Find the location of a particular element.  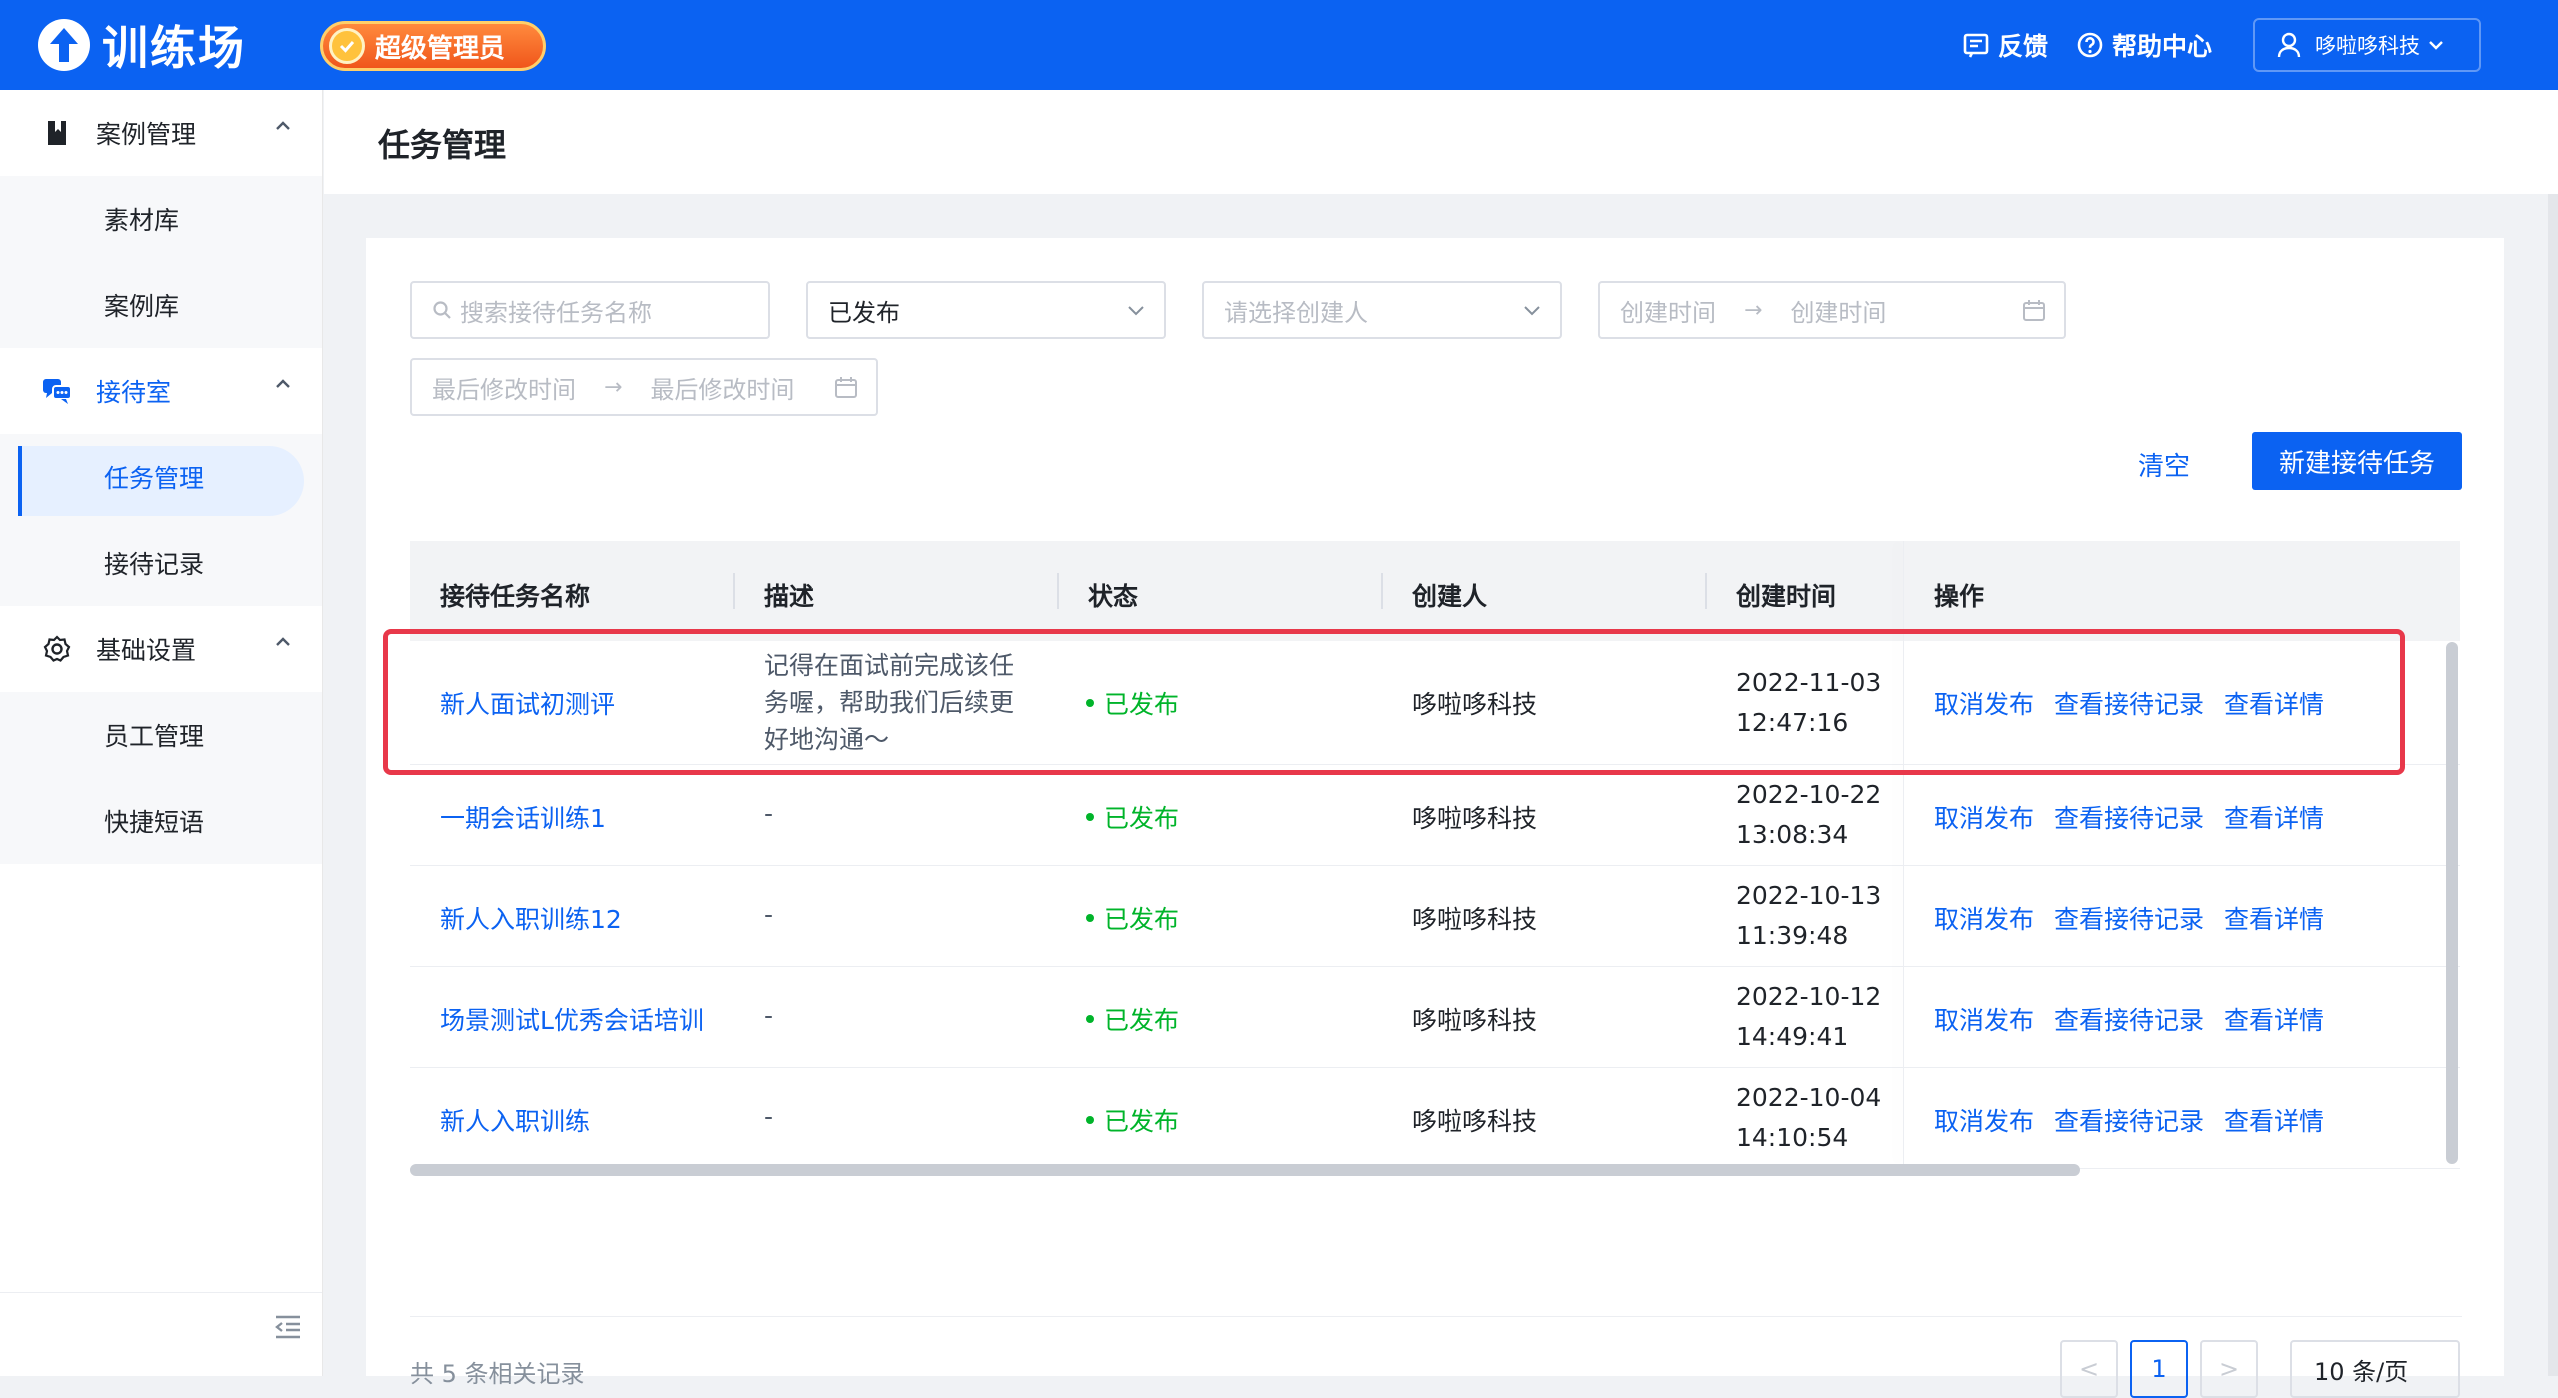

sidebar-group-reception: 接待室 is located at coordinates (161, 391).